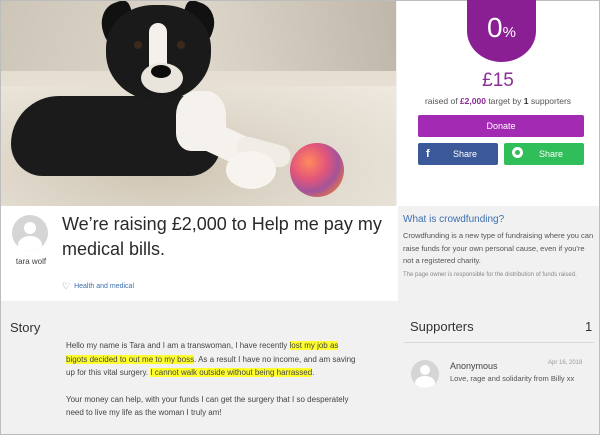  I want to click on facebook-share-label: Share, so click(465, 154).